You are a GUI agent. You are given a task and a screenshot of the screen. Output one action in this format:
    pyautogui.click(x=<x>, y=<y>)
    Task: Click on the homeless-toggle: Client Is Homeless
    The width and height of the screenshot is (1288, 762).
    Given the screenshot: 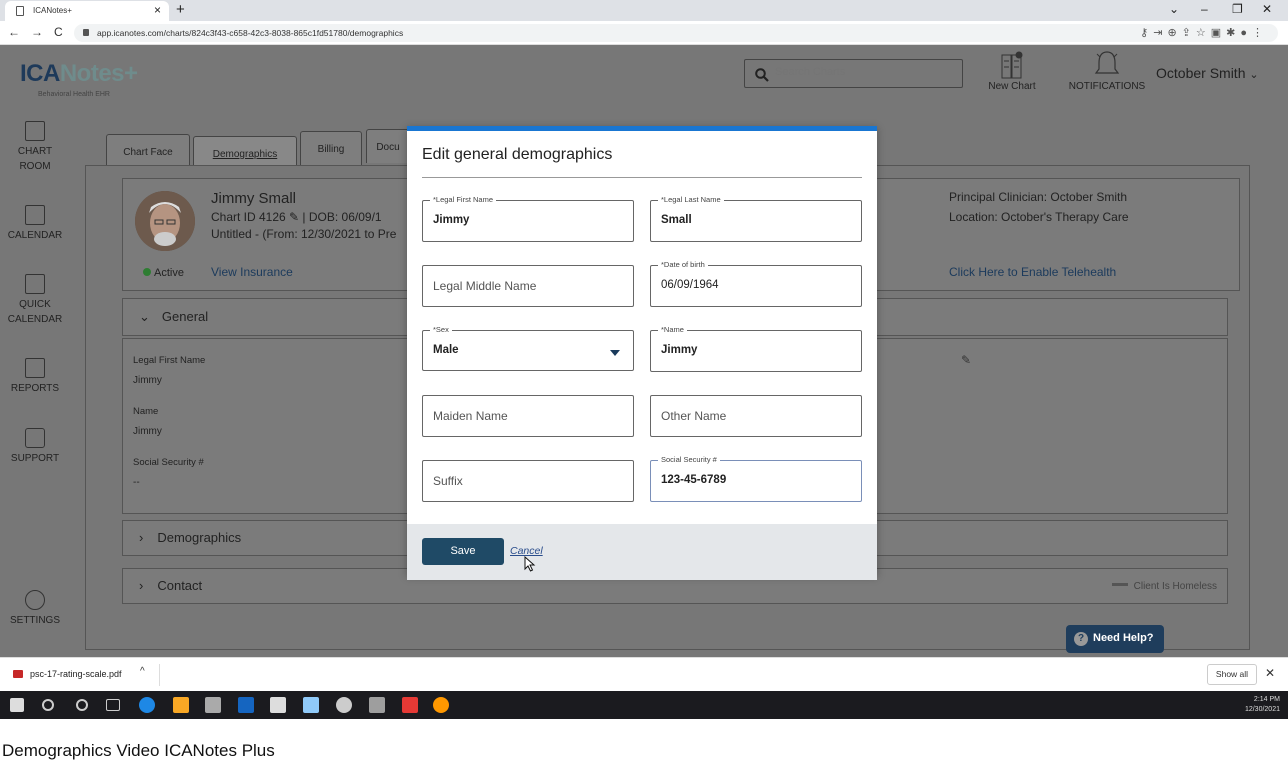 What is the action you would take?
    pyautogui.click(x=1164, y=586)
    